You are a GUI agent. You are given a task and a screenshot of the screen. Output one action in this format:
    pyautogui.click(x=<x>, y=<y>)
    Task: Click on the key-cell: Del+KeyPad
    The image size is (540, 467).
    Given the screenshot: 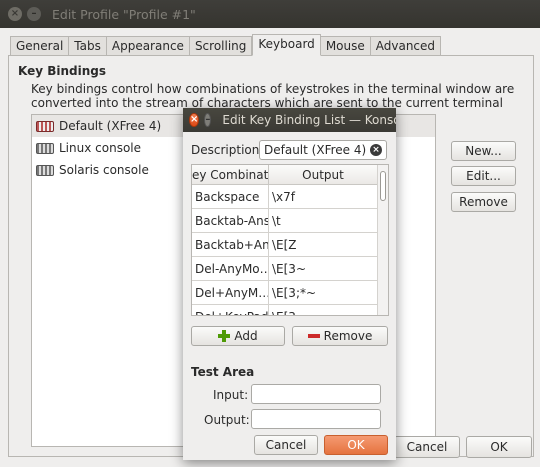 What is the action you would take?
    pyautogui.click(x=230, y=310)
    